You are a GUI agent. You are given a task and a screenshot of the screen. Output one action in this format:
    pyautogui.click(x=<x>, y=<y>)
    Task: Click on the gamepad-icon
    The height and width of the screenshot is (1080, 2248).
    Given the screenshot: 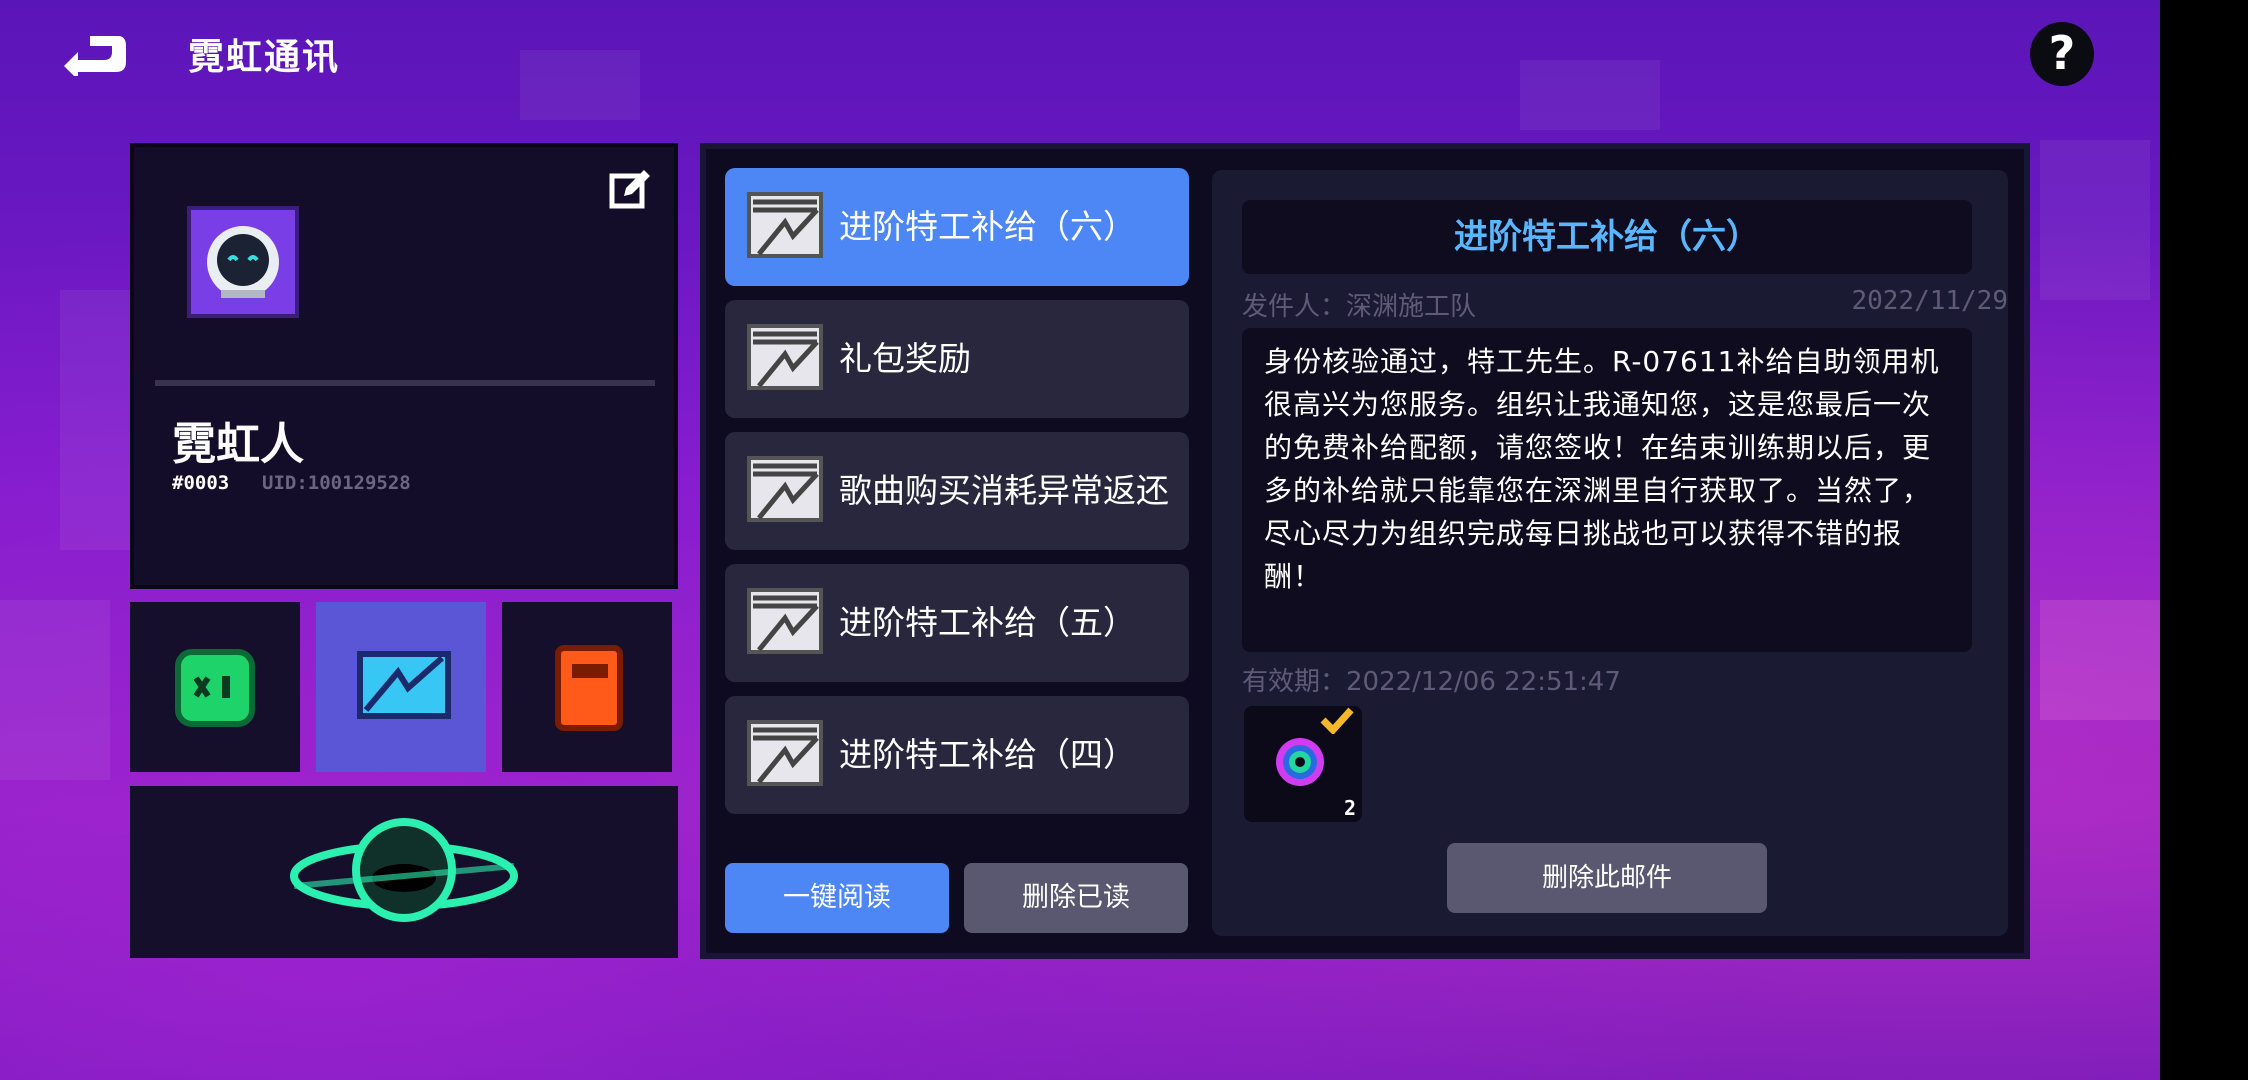 What is the action you would take?
    pyautogui.click(x=215, y=688)
    